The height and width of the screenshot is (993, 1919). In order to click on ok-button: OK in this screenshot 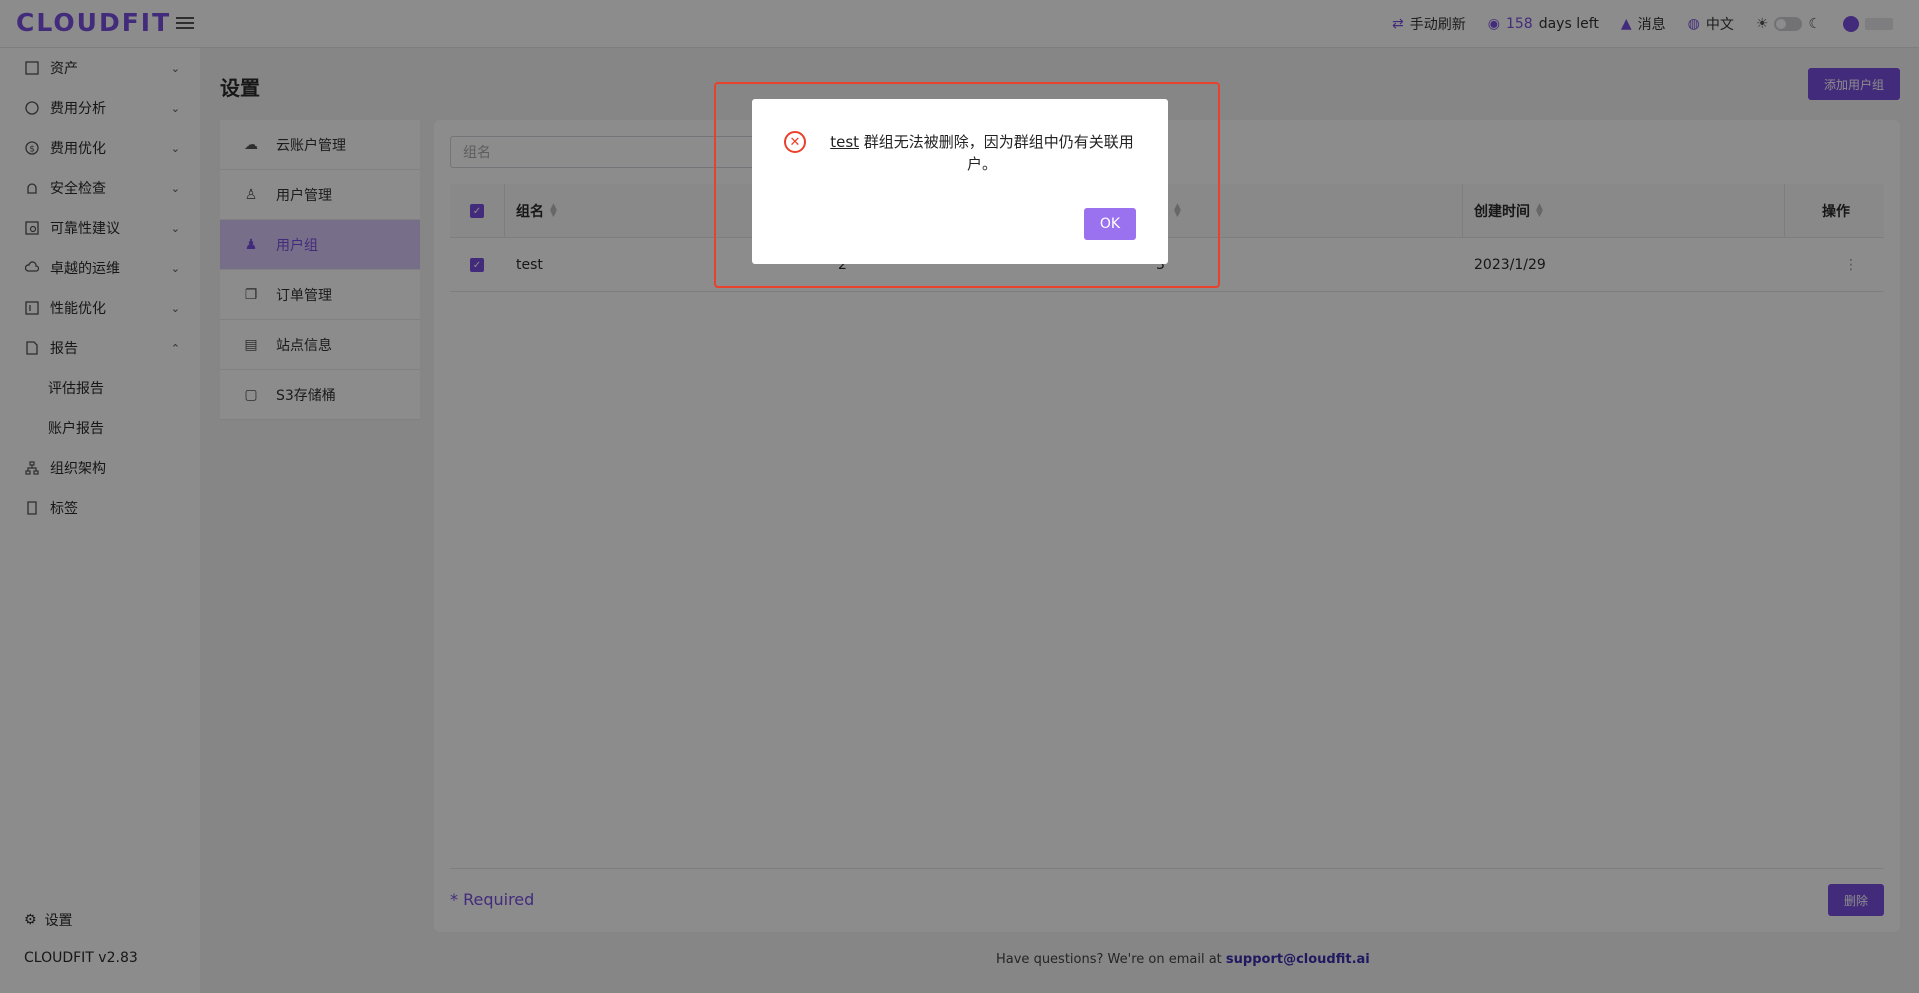, I will do `click(1110, 224)`.